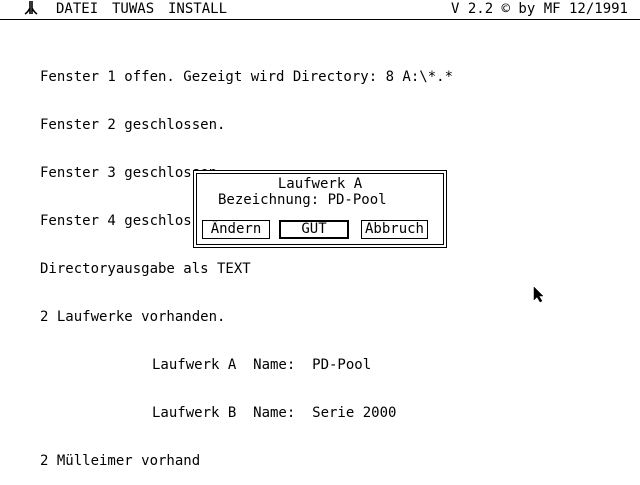 The width and height of the screenshot is (640, 485). What do you see at coordinates (320, 184) in the screenshot?
I see `dialog-title: Laufwerk A` at bounding box center [320, 184].